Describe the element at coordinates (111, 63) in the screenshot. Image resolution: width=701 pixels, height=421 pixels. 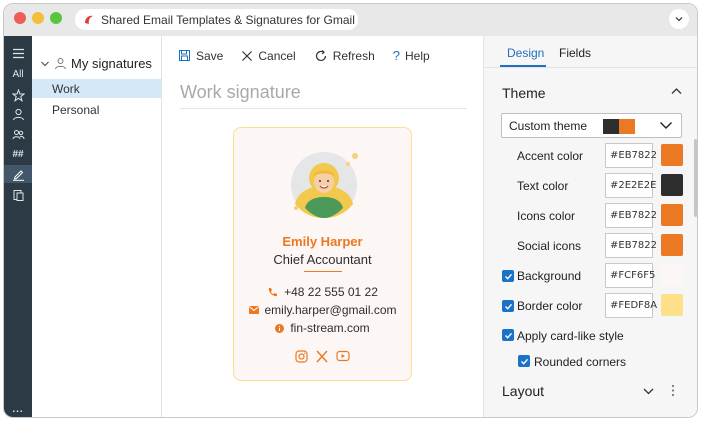
I see `folder-header-label: My signatures` at that location.